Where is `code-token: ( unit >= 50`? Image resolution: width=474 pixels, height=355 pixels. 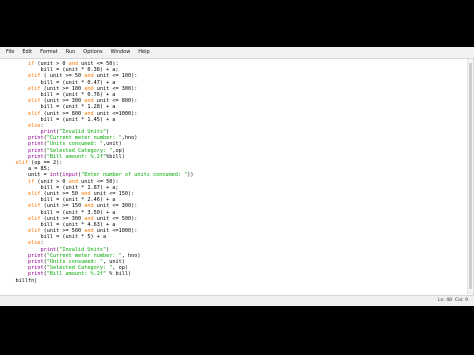
code-token: ( unit >= 50 is located at coordinates (62, 76).